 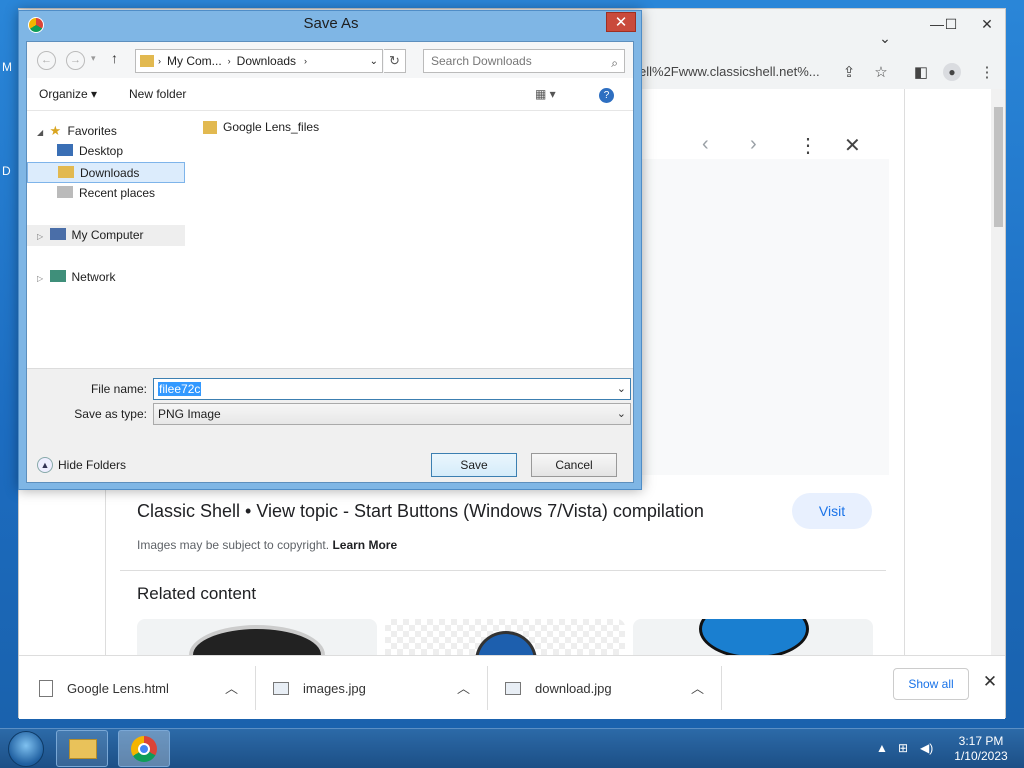 I want to click on back-icon: ←, so click(x=46, y=60).